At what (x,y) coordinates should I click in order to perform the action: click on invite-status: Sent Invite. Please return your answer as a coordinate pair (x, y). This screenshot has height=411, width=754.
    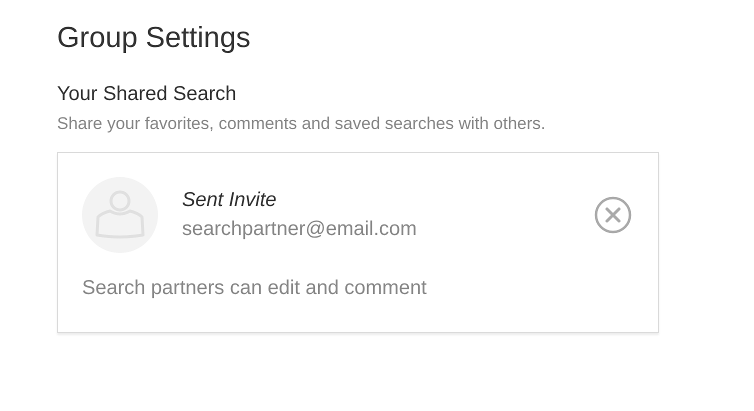
    Looking at the image, I should click on (230, 200).